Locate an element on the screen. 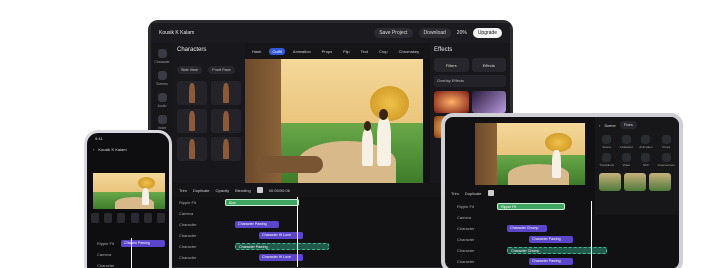  tool-hash: Hash is located at coordinates (256, 51).